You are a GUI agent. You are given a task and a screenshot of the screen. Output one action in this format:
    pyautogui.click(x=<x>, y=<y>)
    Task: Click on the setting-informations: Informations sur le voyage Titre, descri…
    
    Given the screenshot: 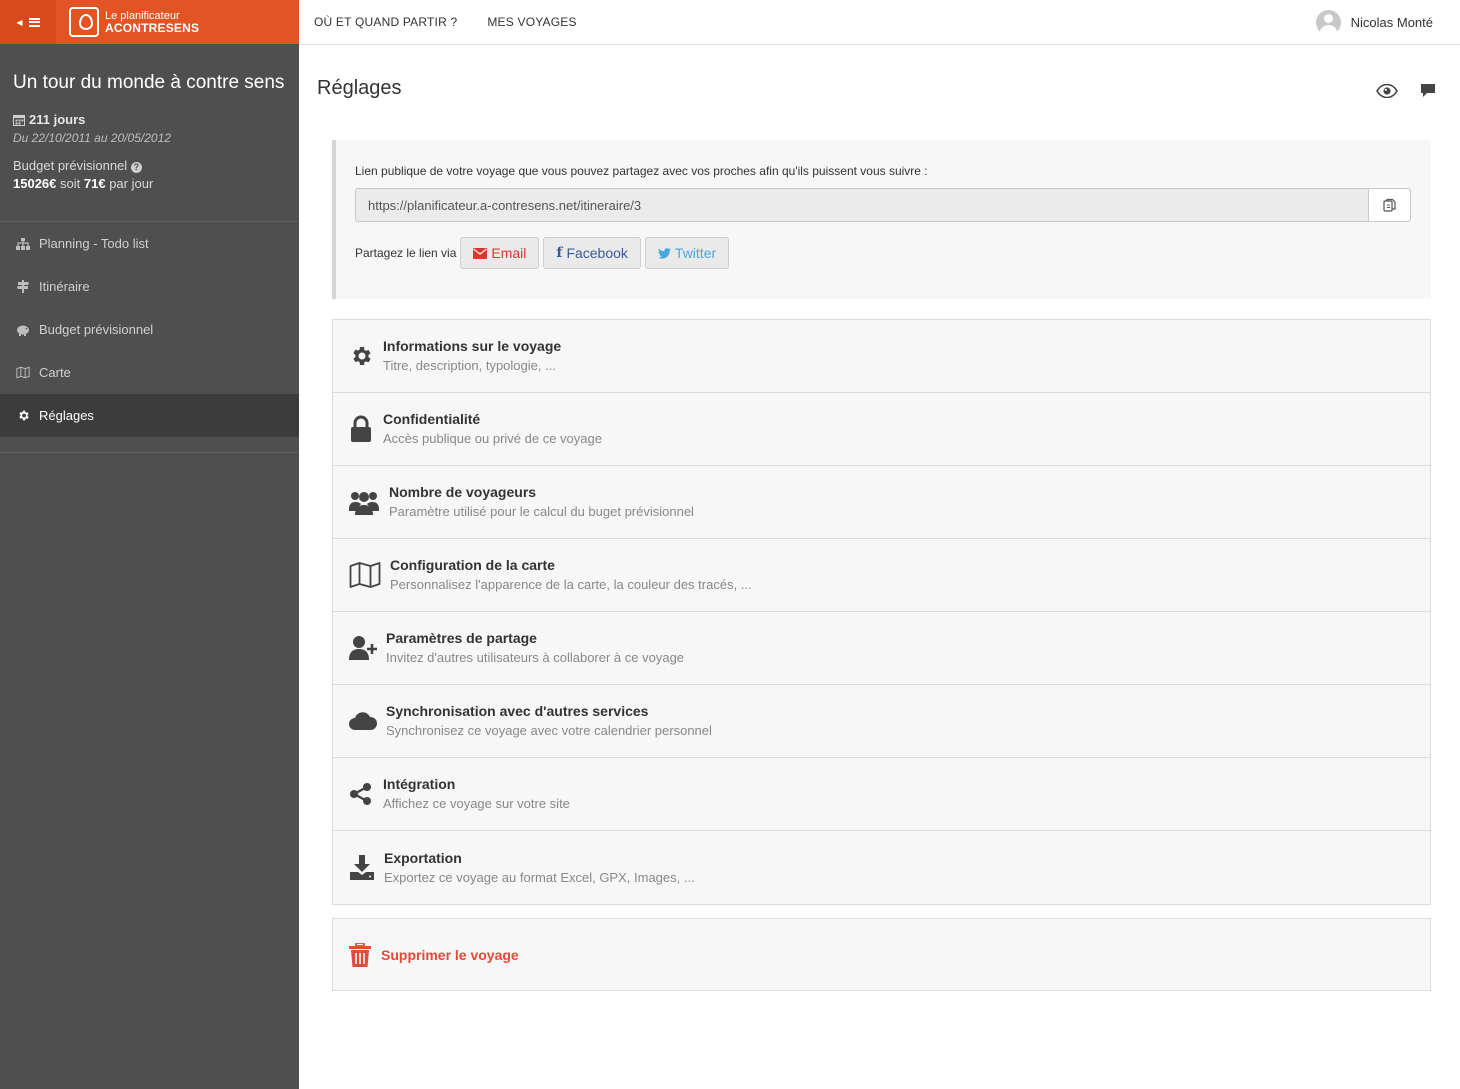 What is the action you would take?
    pyautogui.click(x=881, y=356)
    